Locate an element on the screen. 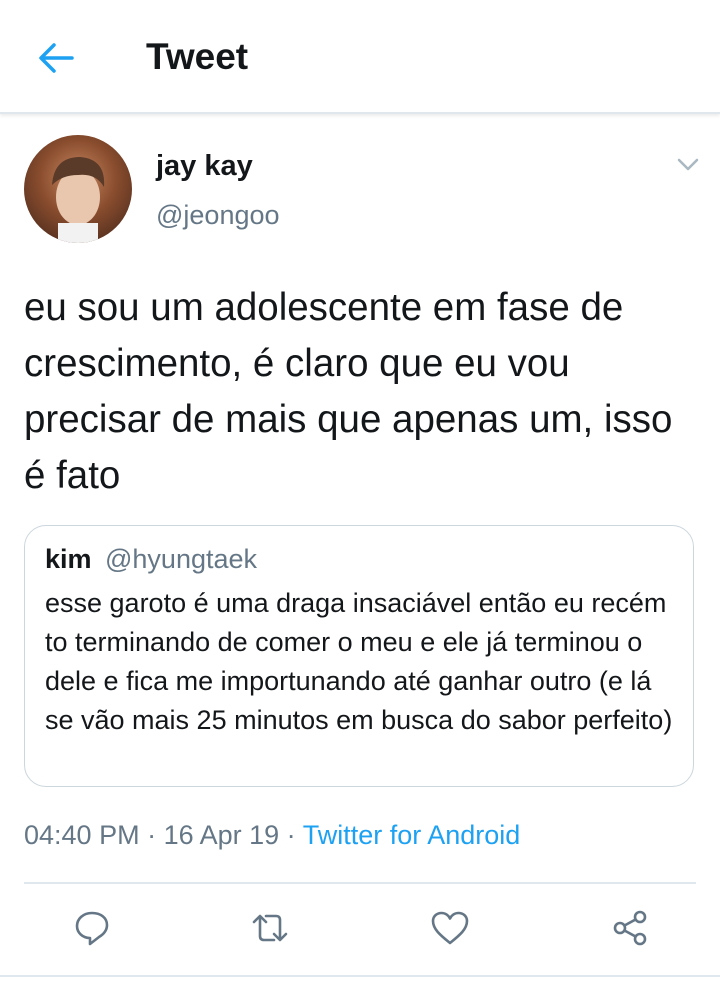 Image resolution: width=720 pixels, height=985 pixels. avatar is located at coordinates (78, 189).